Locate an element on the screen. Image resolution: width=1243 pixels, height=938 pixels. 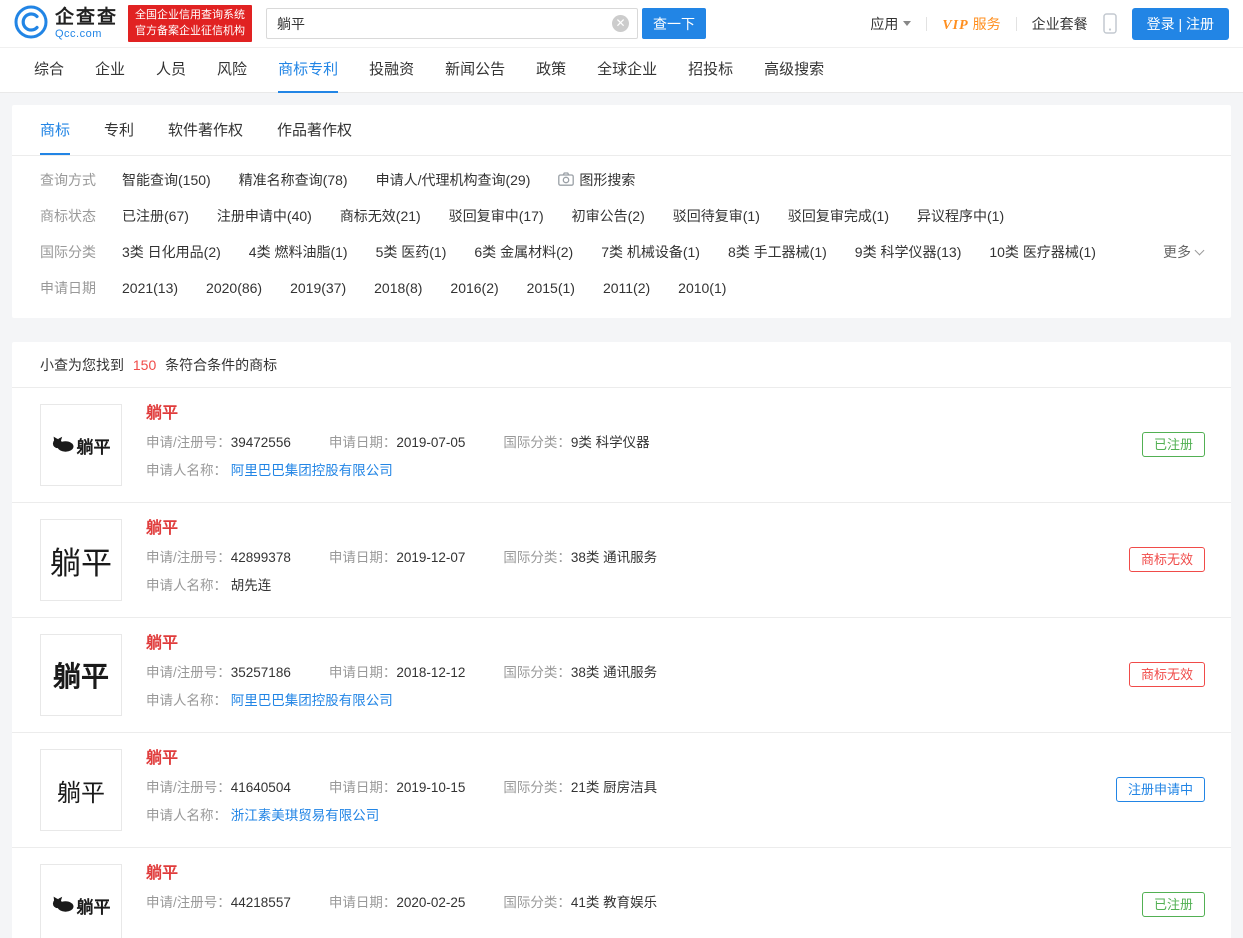
filter-option: 7类 机械设备(1) is located at coordinates (650, 252).